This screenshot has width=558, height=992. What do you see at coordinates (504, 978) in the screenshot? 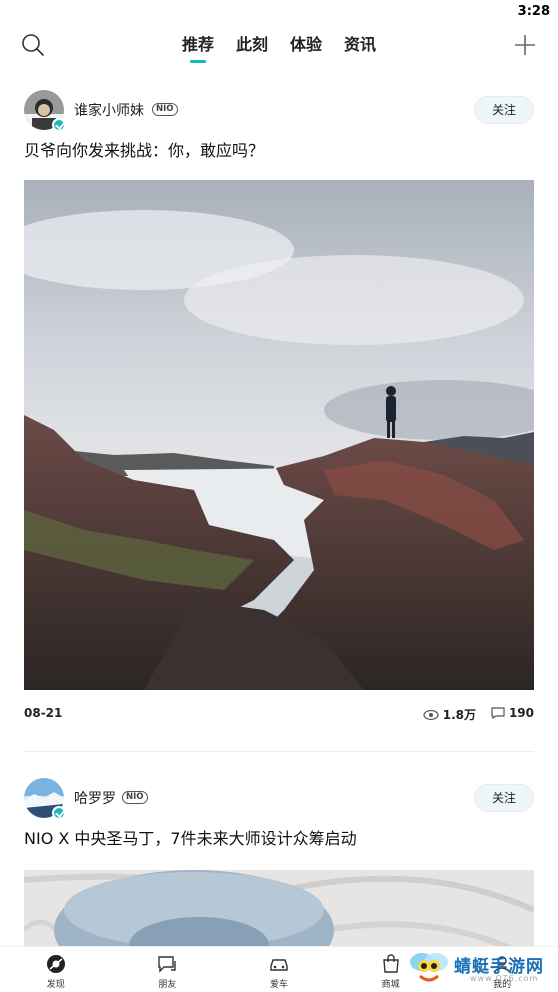
I see `watermark-url: www.QT6.com` at bounding box center [504, 978].